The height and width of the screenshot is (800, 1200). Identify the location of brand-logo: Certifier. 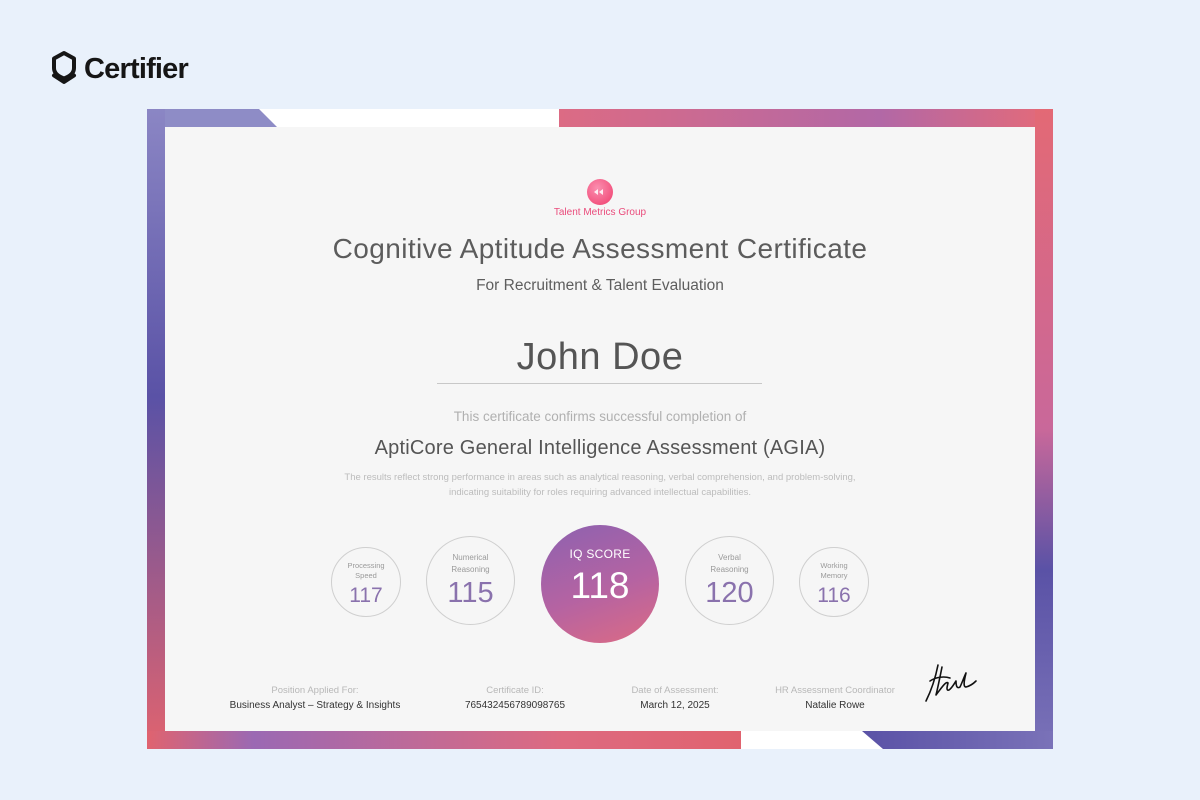
(119, 69).